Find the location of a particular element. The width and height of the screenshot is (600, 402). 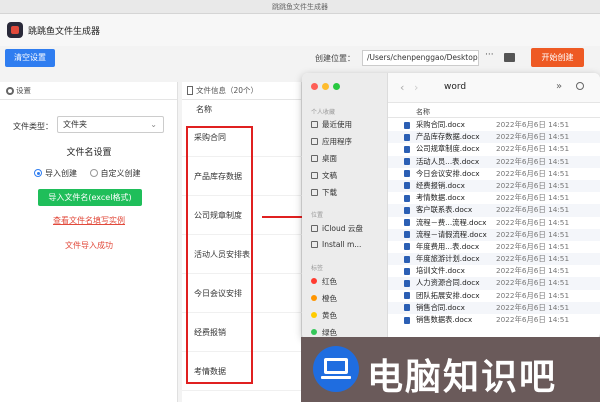

table-row: 销售数据表.docx 2022年6月6日 14:51 is located at coordinates (494, 320).